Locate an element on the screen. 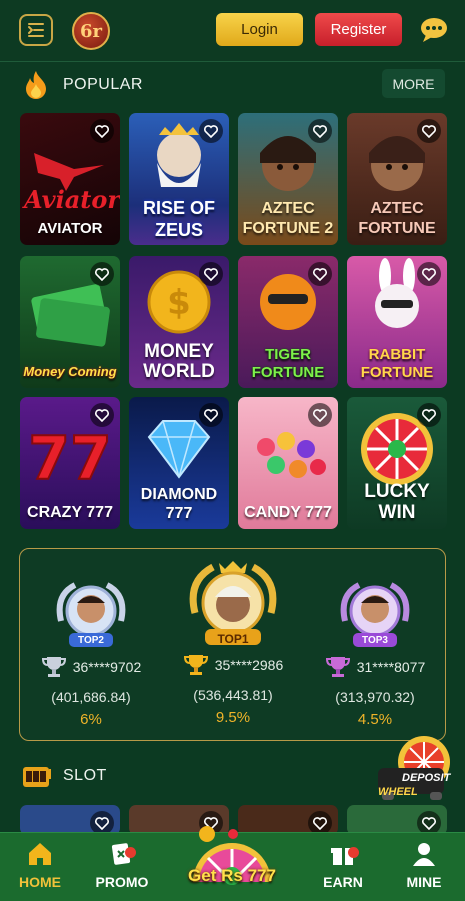 The width and height of the screenshot is (465, 901). menu-icon is located at coordinates (36, 30).